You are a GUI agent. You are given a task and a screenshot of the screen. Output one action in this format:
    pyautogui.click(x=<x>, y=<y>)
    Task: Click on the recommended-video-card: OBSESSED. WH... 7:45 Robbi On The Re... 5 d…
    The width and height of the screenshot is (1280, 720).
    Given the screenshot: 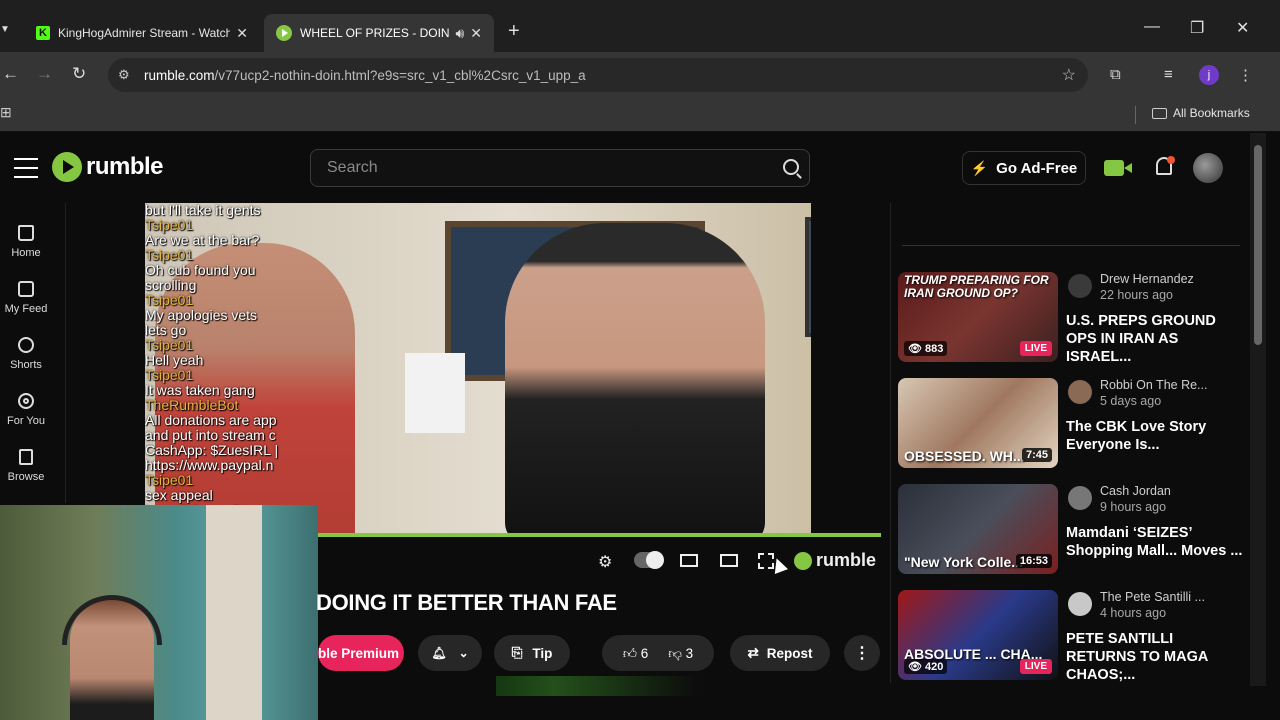 What is the action you would take?
    pyautogui.click(x=1073, y=424)
    